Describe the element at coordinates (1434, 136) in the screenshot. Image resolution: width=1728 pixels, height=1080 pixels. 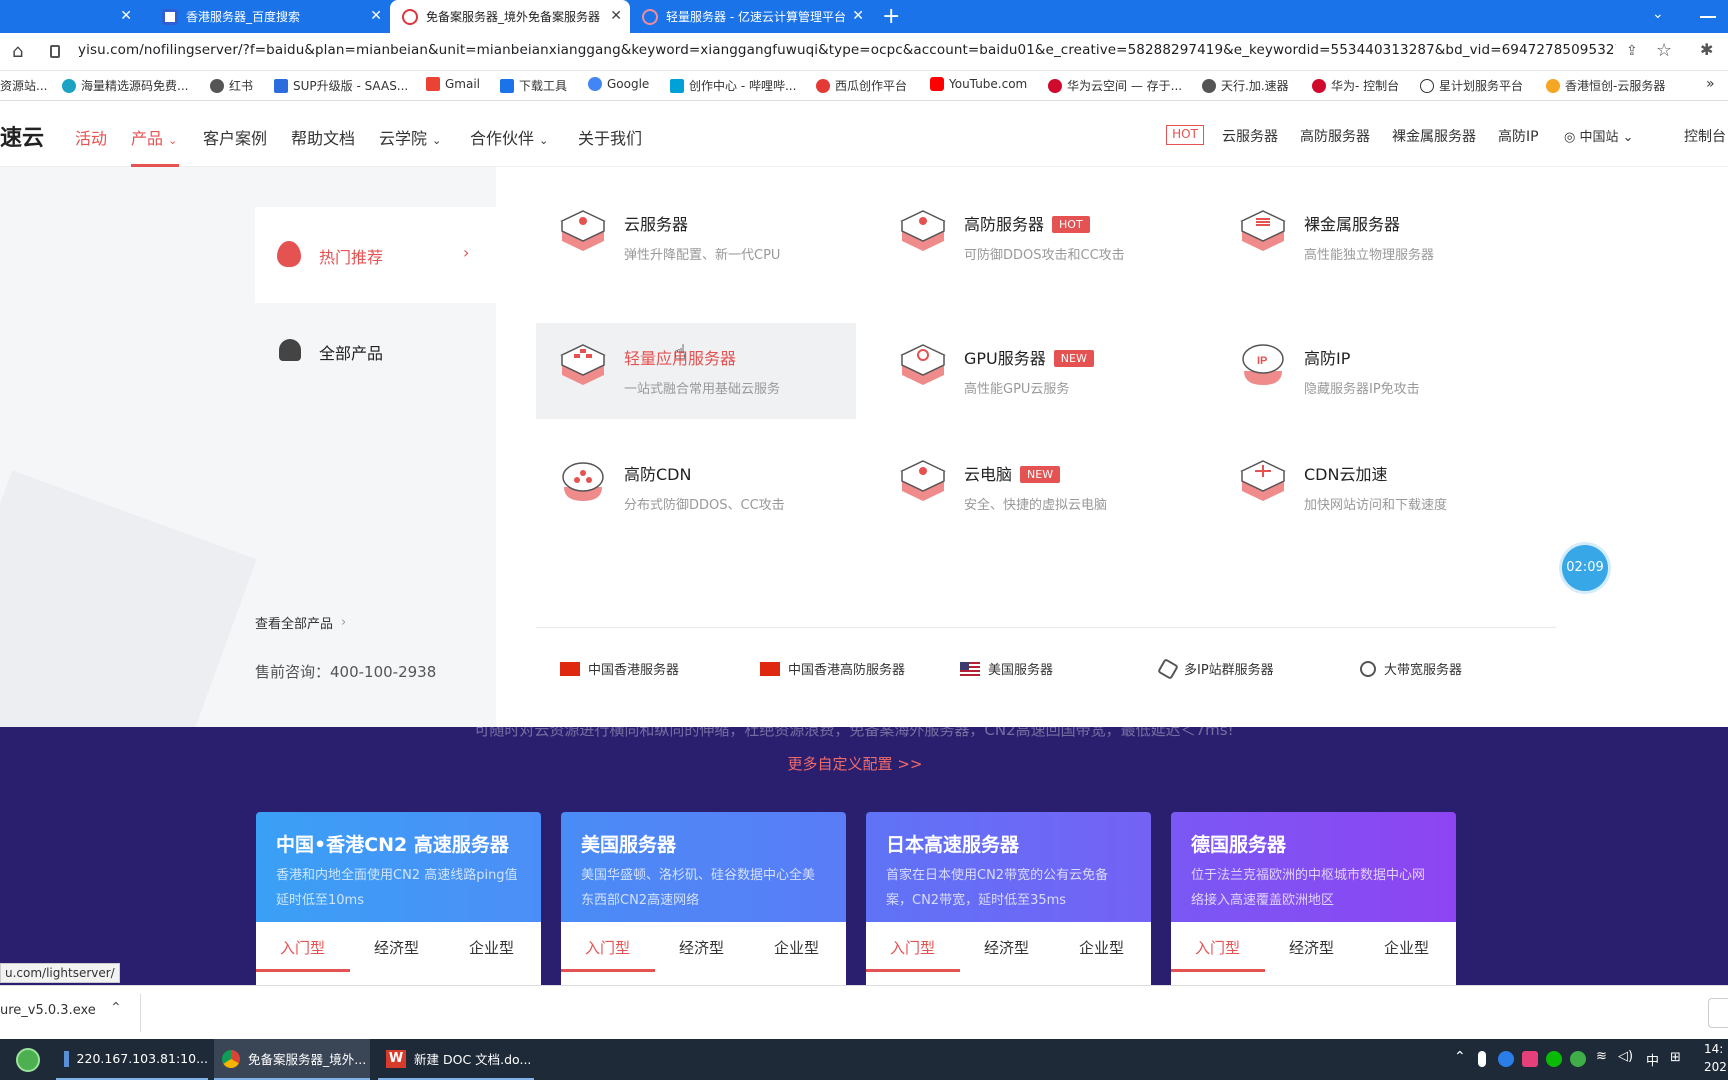
I see `nav-bare-metal: 裸金属服务器` at that location.